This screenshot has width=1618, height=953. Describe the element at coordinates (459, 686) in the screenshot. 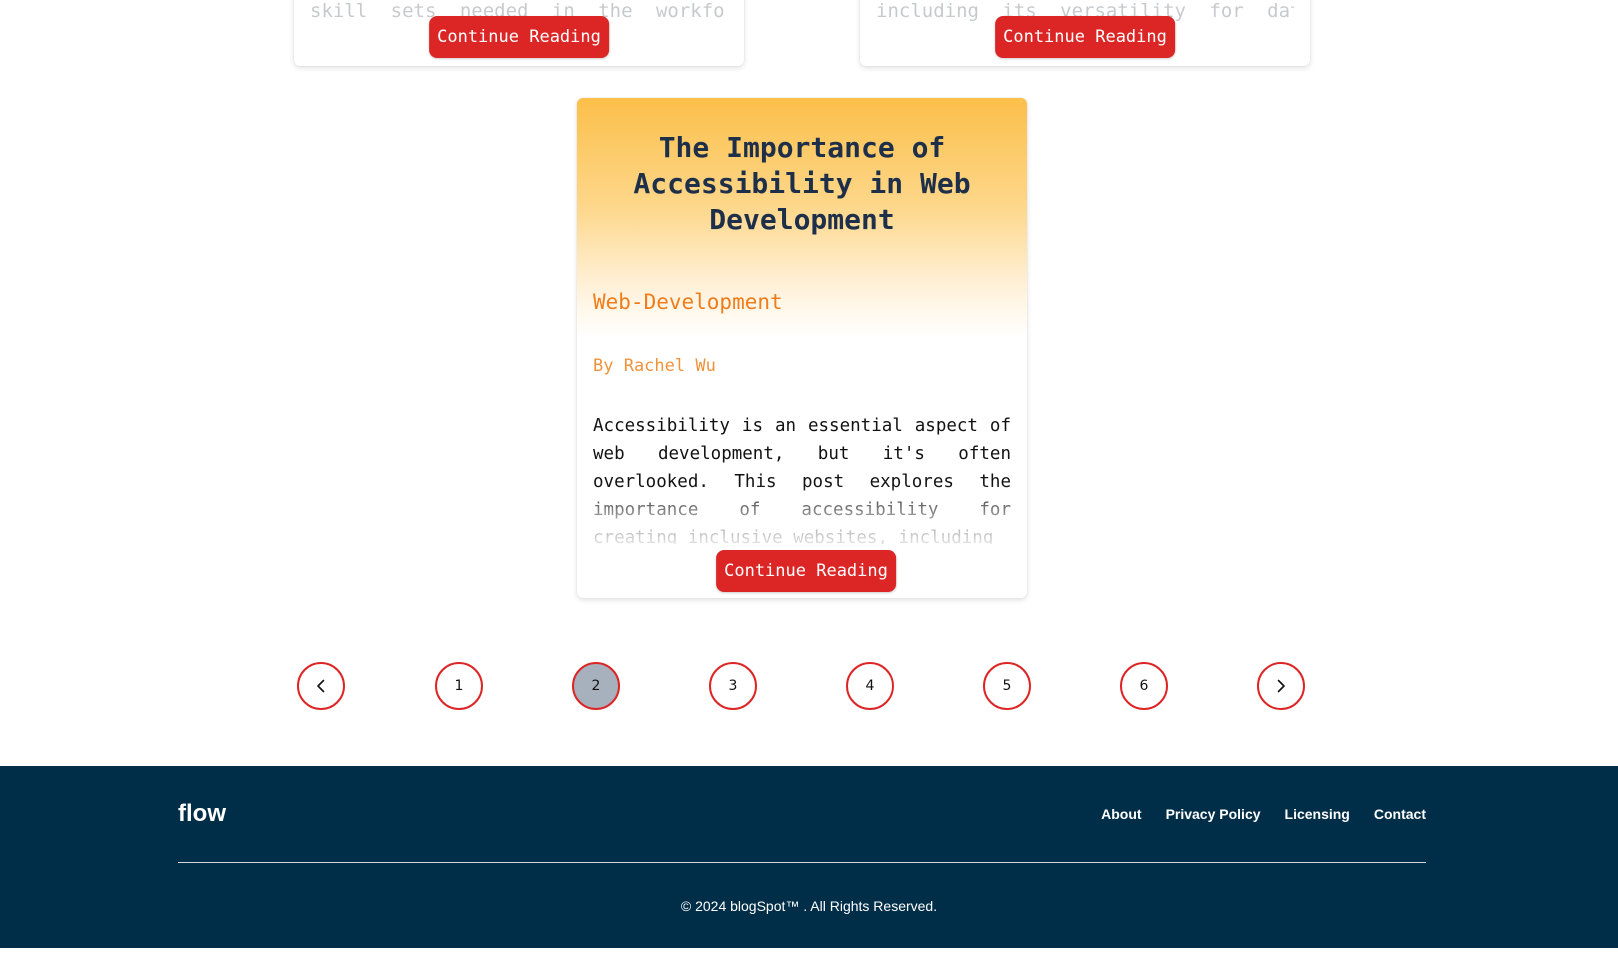

I see `pagination-page-1: 1` at that location.